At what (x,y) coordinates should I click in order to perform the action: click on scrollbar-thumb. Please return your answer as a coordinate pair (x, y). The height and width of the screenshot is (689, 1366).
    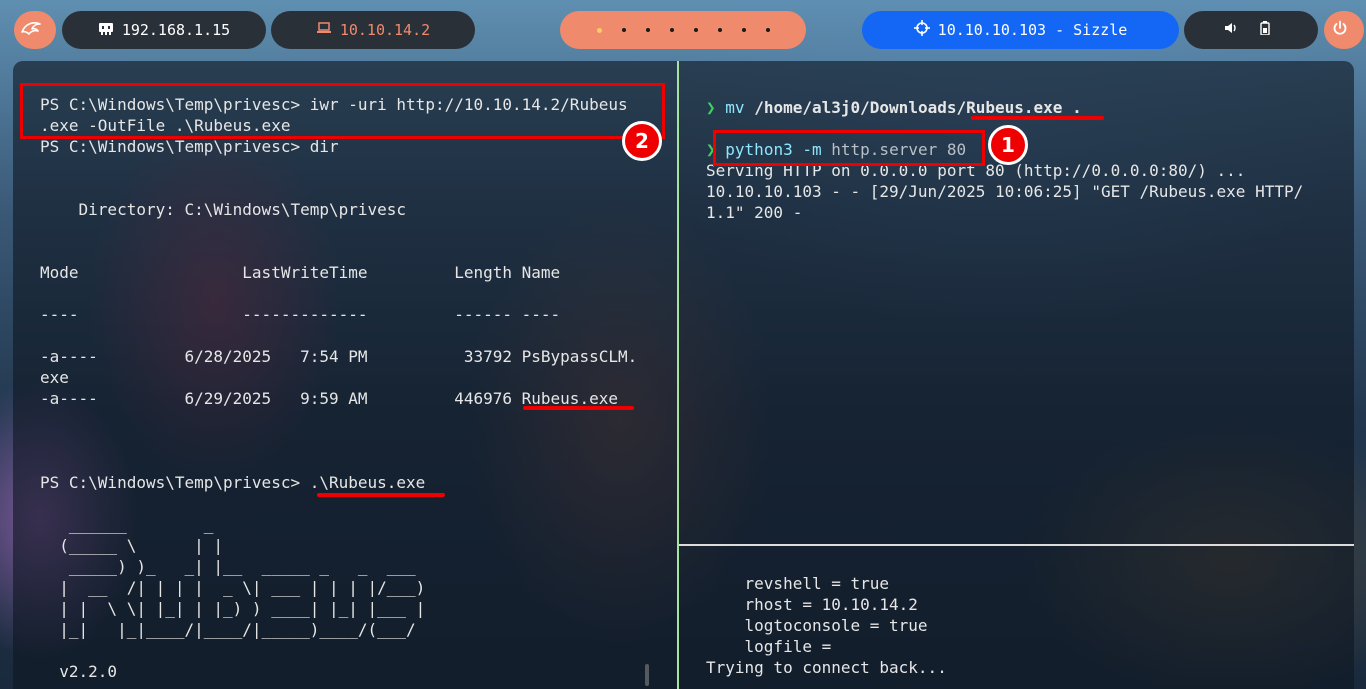
    Looking at the image, I should click on (647, 675).